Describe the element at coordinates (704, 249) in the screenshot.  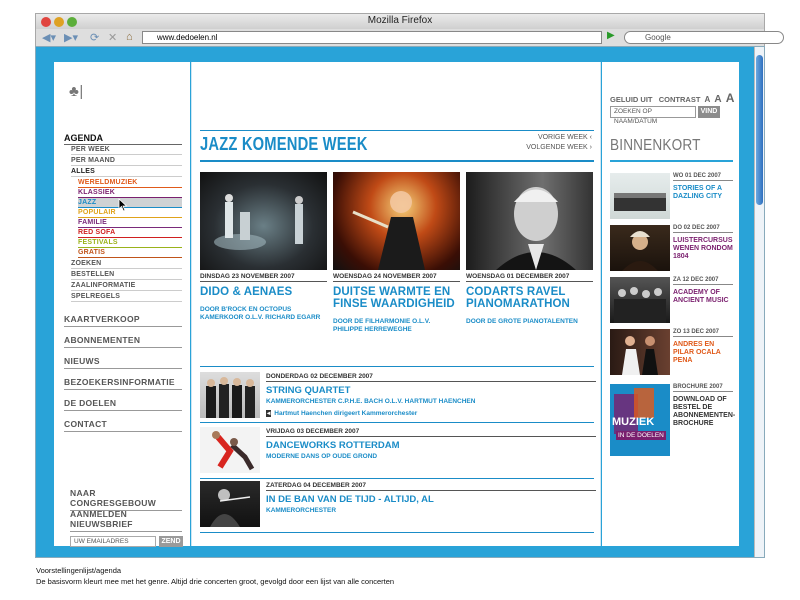
I see `upcoming-title: LUISTERCURSUS WENEN RONDOM 1804` at that location.